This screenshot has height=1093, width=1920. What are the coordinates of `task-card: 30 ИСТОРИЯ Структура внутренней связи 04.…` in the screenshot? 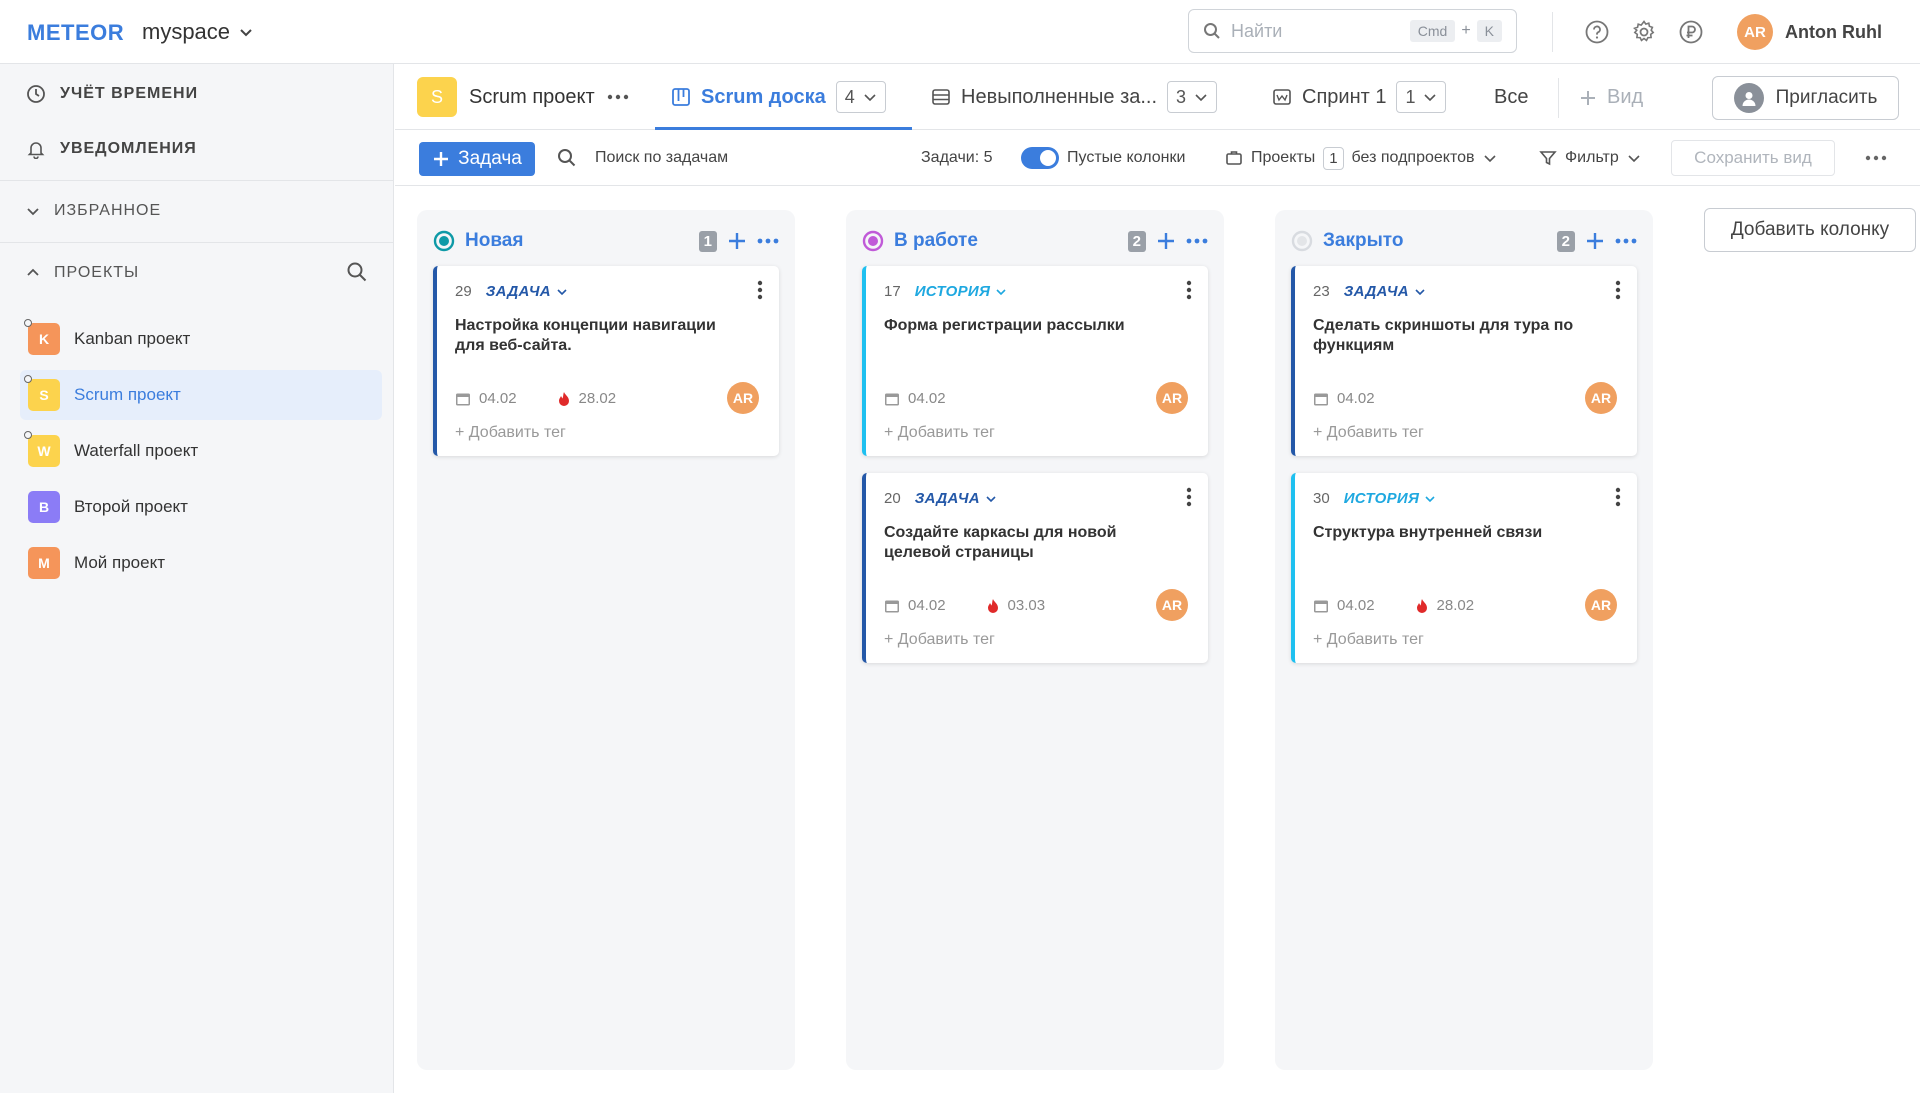 It's located at (1464, 568).